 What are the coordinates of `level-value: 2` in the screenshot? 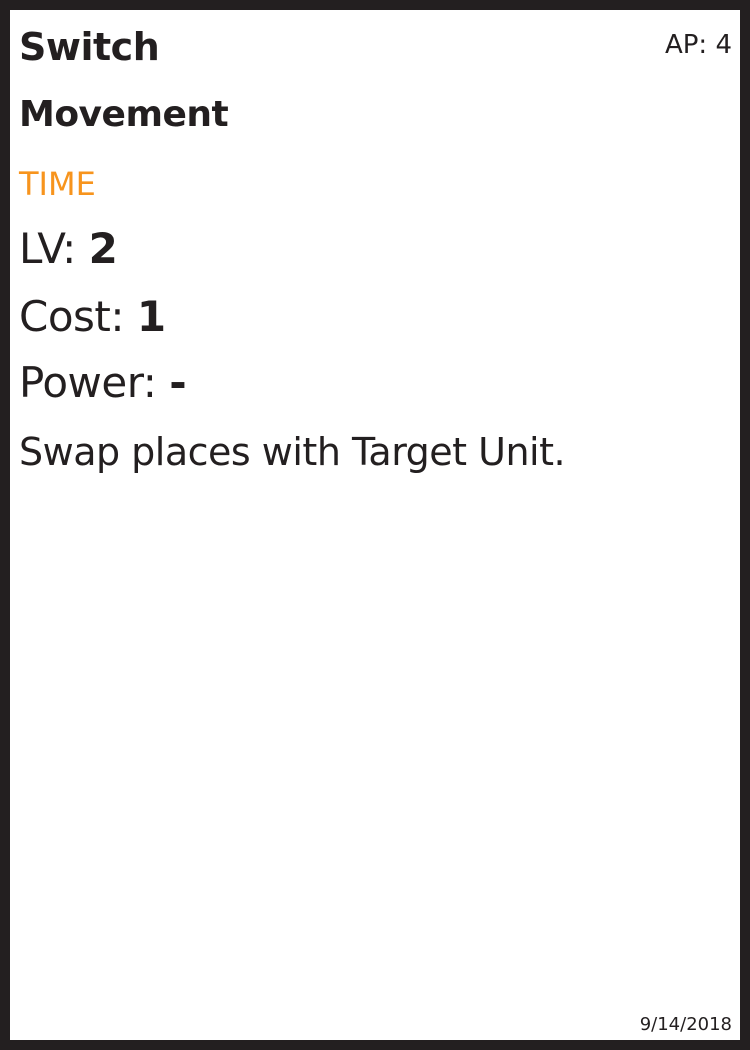 It's located at (103, 248).